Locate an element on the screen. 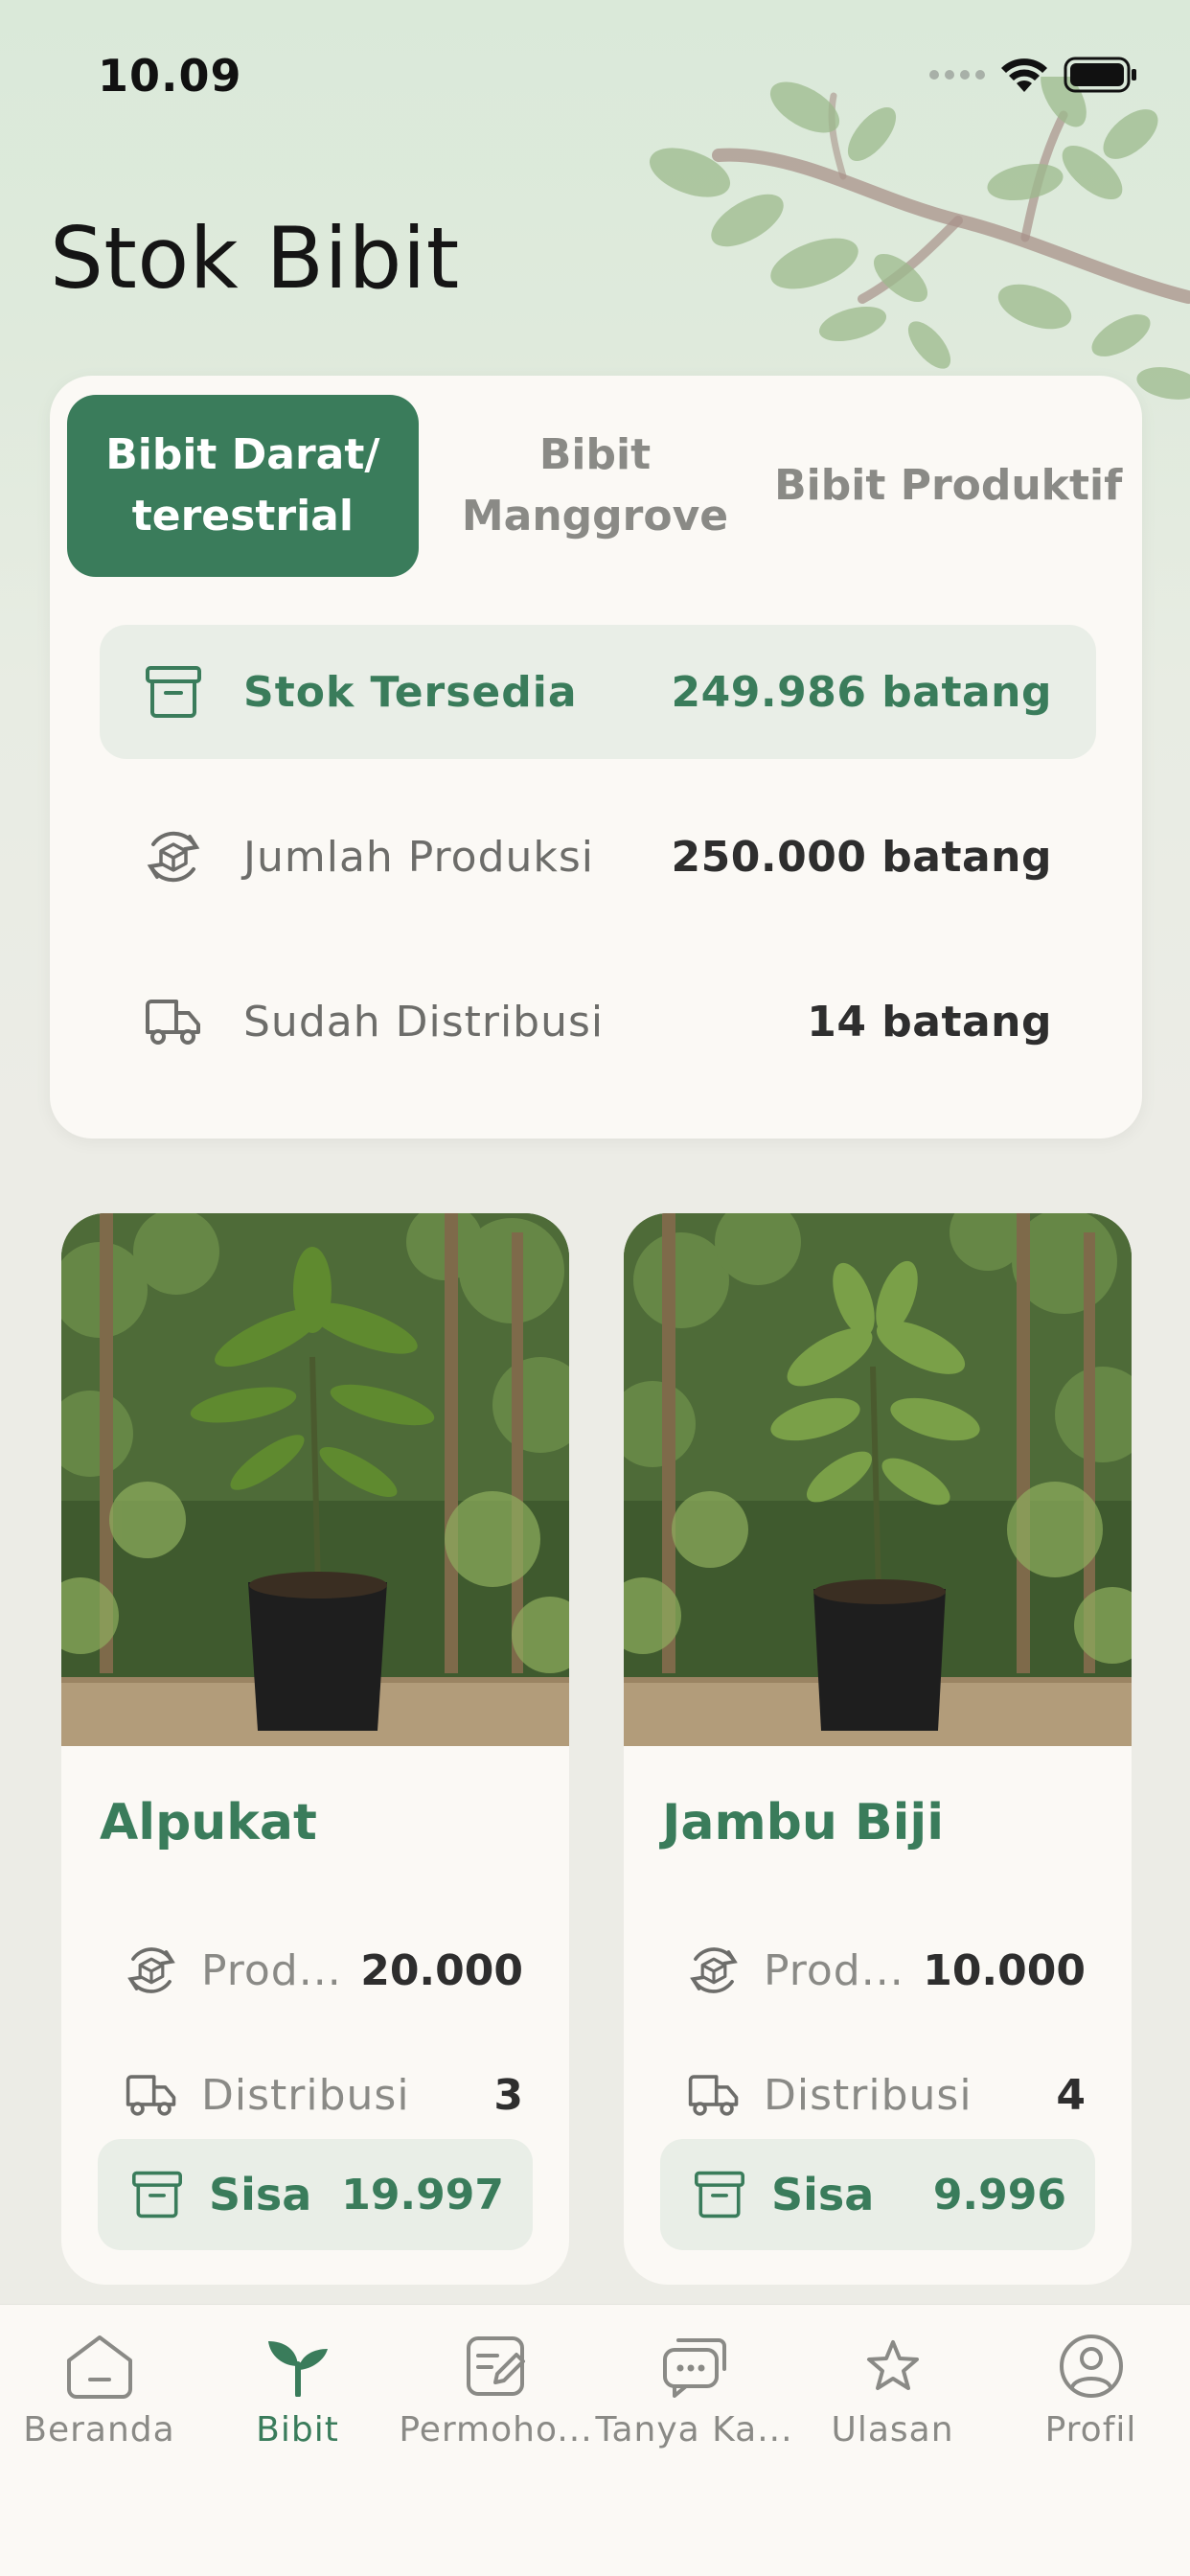 Image resolution: width=1190 pixels, height=2576 pixels. product-distribution-value: 4 is located at coordinates (1071, 2095).